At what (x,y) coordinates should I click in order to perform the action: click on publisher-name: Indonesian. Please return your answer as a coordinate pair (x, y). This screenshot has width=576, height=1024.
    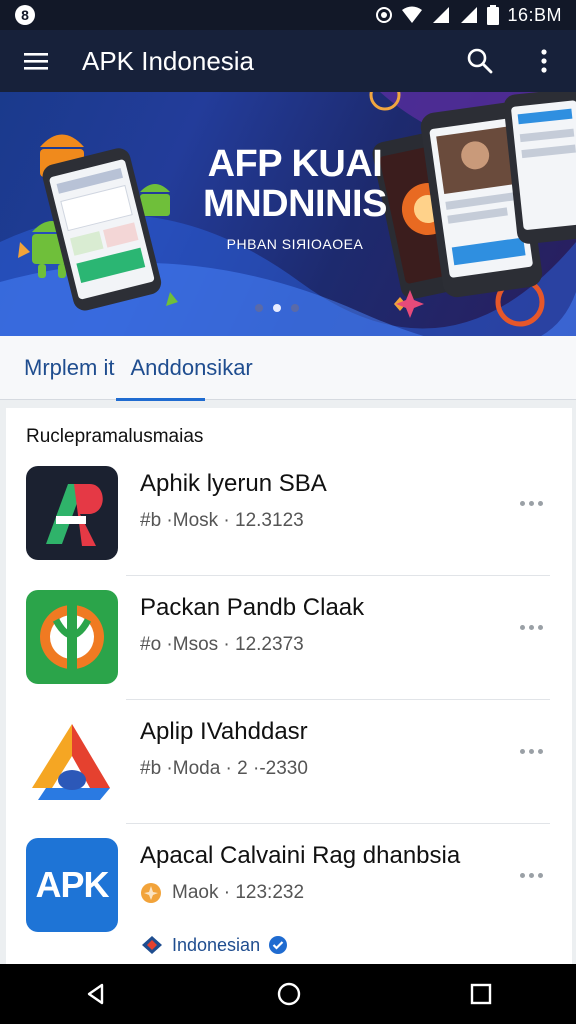
    Looking at the image, I should click on (216, 944).